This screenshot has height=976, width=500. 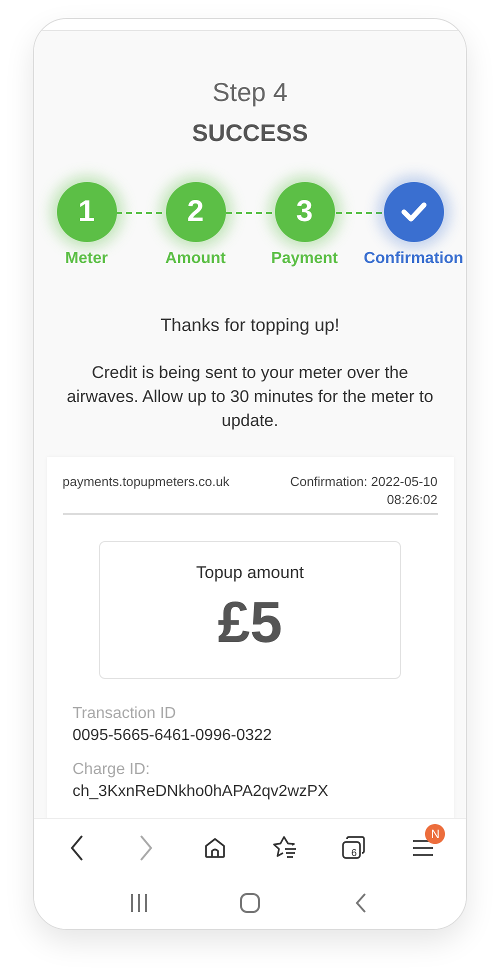 I want to click on recents-icon, so click(x=139, y=903).